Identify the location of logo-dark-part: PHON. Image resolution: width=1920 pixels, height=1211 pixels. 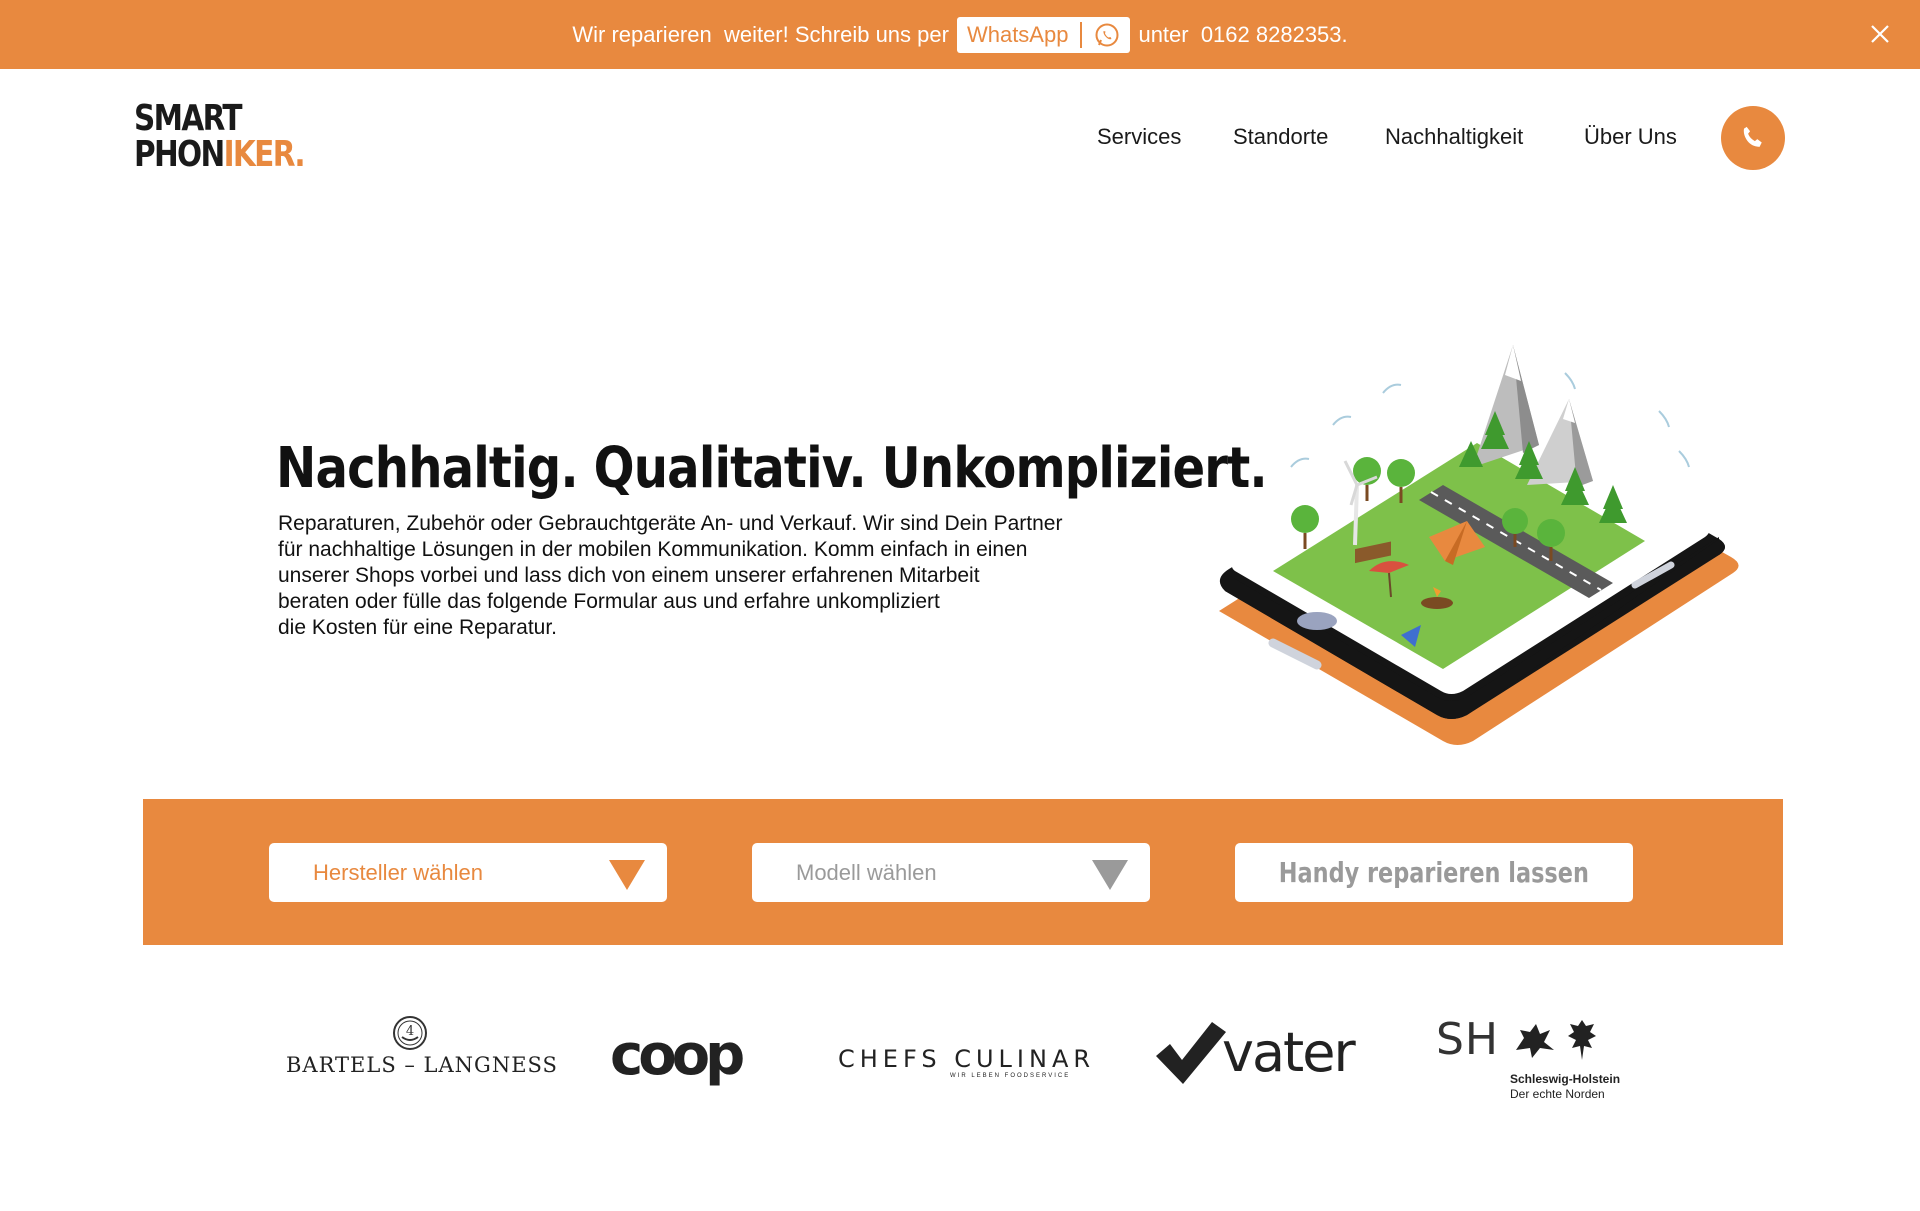
(179, 154).